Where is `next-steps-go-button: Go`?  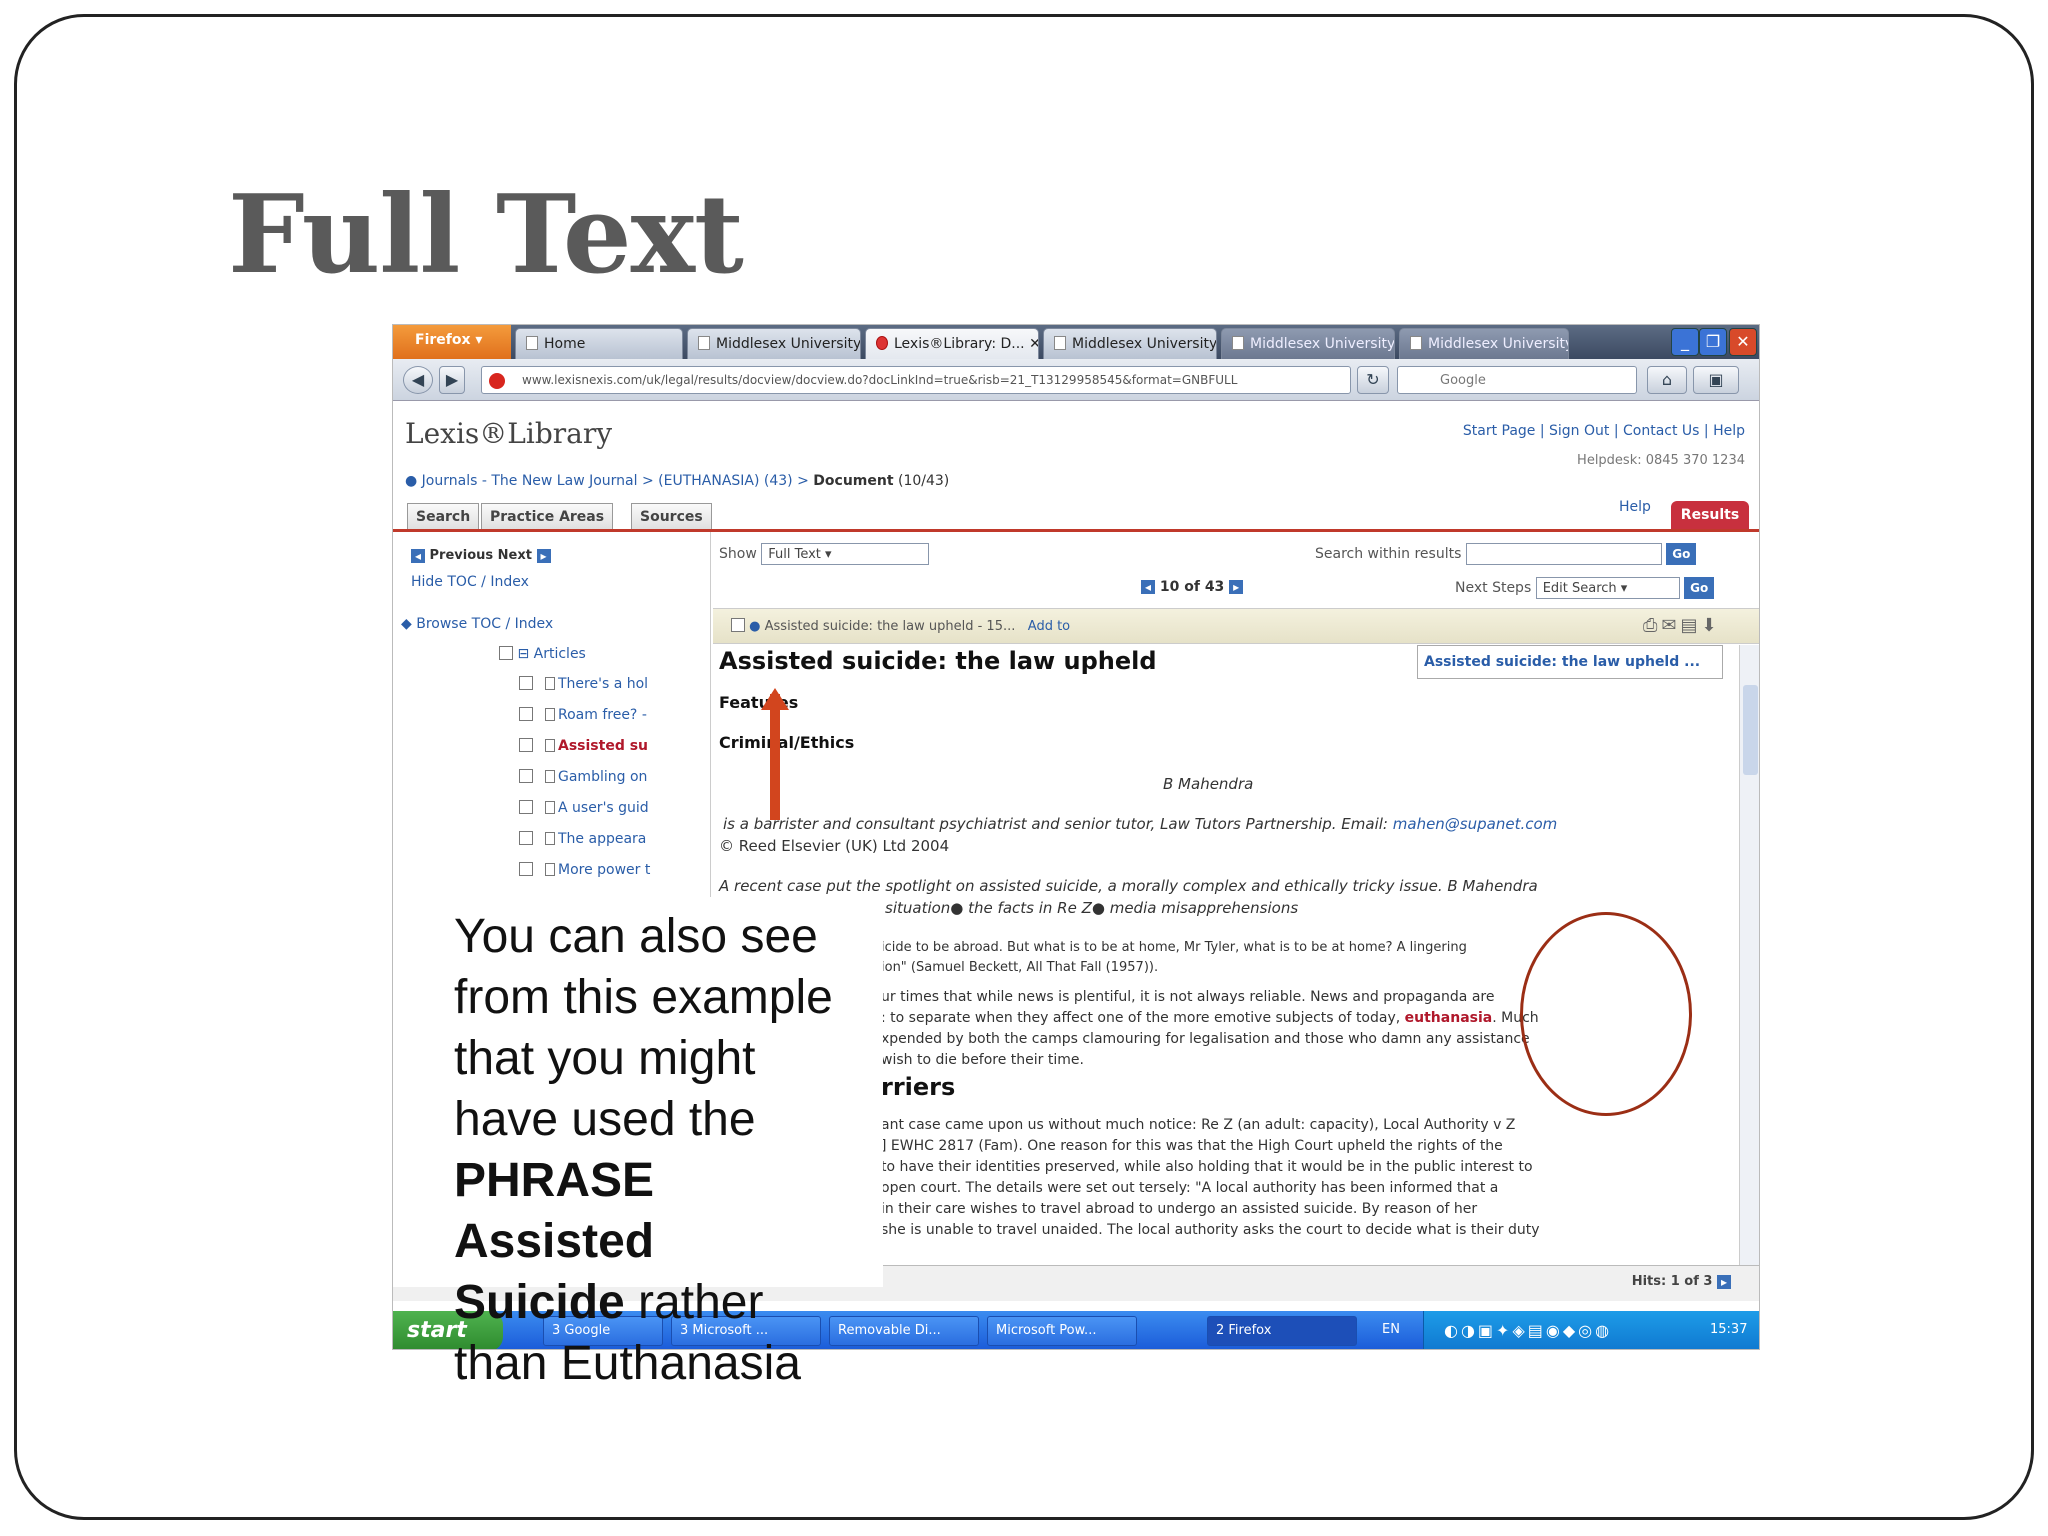 next-steps-go-button: Go is located at coordinates (1699, 588).